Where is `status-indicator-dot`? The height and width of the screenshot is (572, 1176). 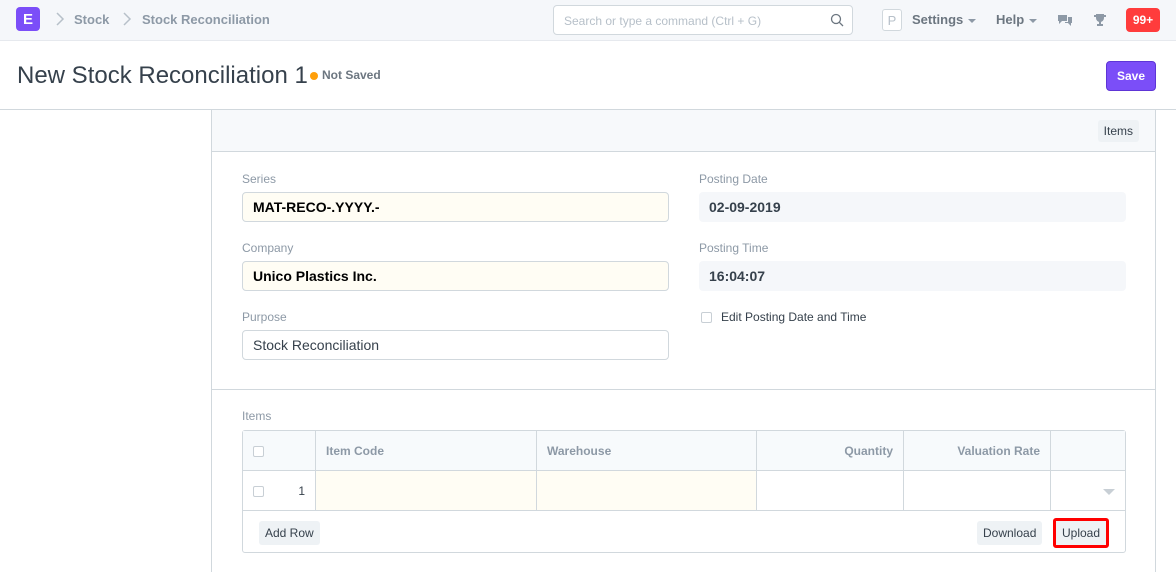 status-indicator-dot is located at coordinates (314, 76).